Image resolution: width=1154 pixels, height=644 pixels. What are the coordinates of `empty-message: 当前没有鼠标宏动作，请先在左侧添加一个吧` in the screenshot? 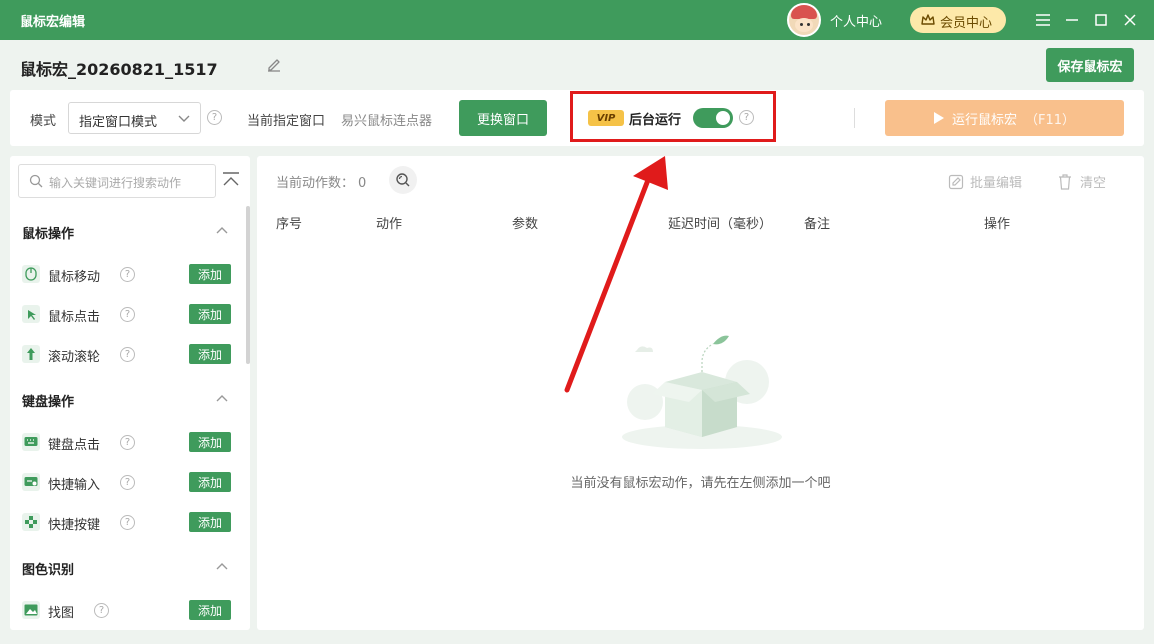 It's located at (700, 483).